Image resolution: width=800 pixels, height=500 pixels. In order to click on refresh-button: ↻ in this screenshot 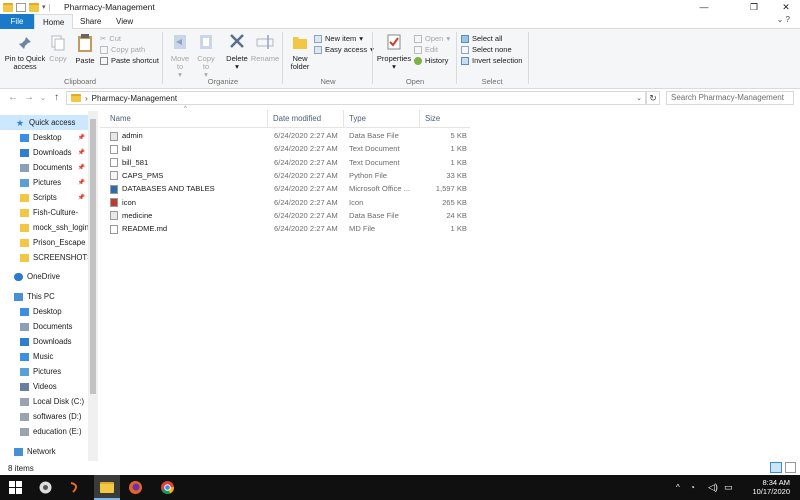, I will do `click(653, 98)`.